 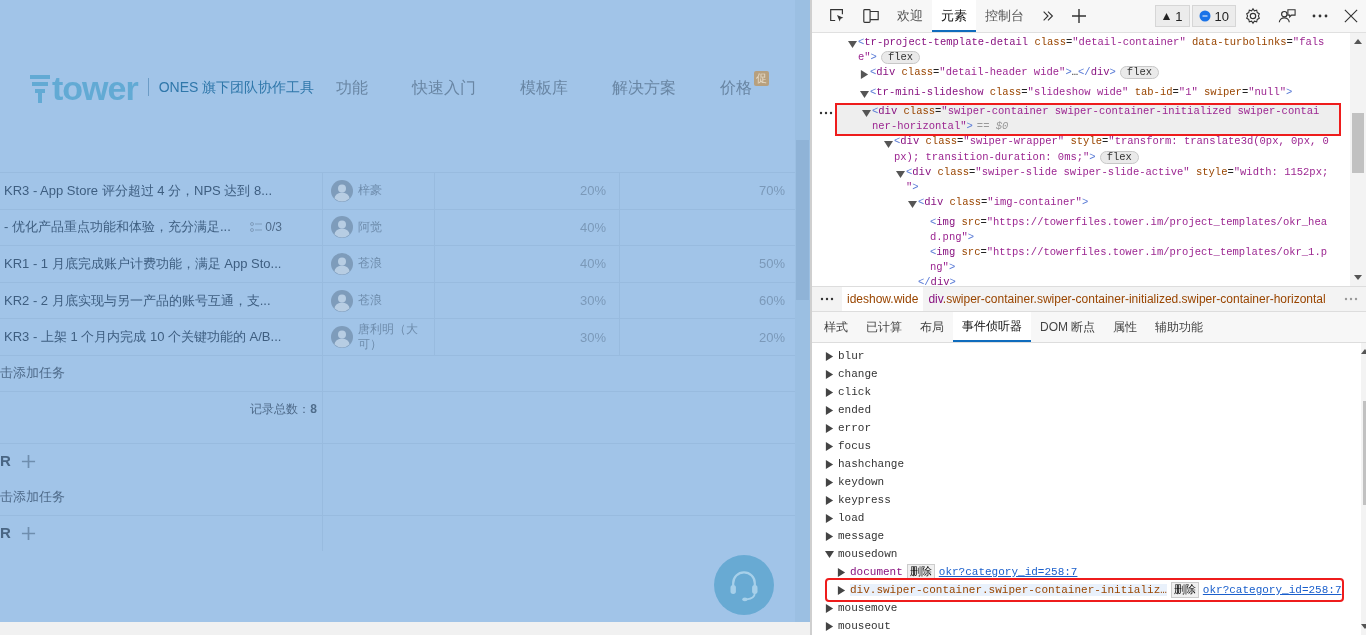 What do you see at coordinates (1081, 230) in the screenshot?
I see `dom-node: <img src="https://towerfiles.tower.im/project_templates/okr_hea d.png">` at bounding box center [1081, 230].